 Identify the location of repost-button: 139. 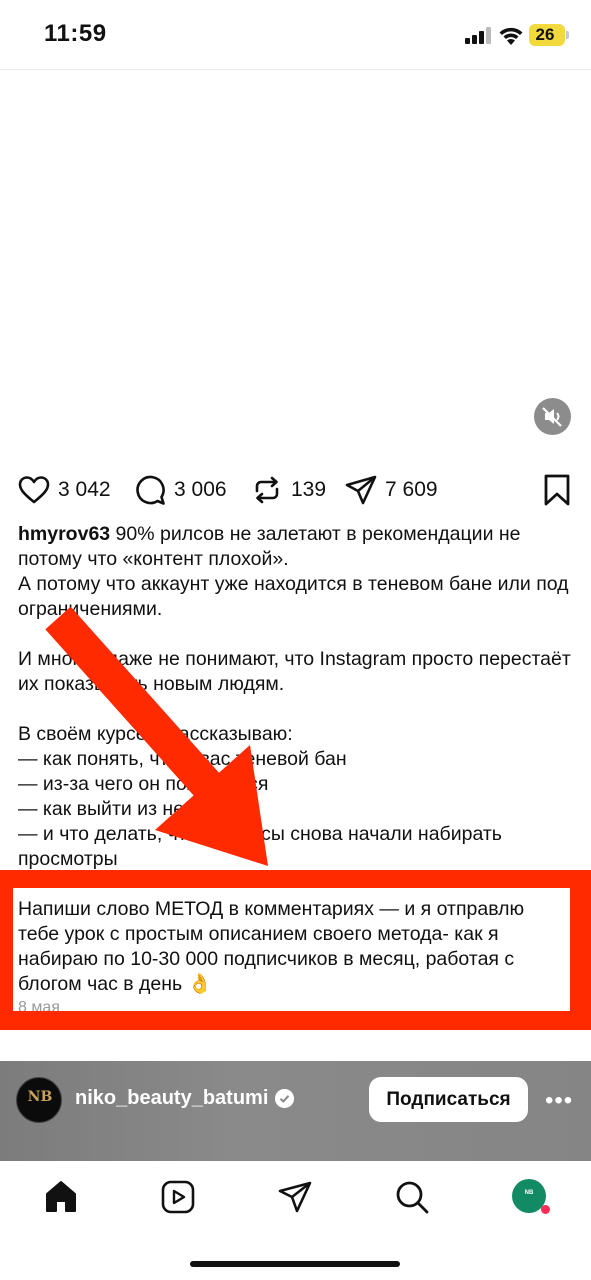
(288, 490).